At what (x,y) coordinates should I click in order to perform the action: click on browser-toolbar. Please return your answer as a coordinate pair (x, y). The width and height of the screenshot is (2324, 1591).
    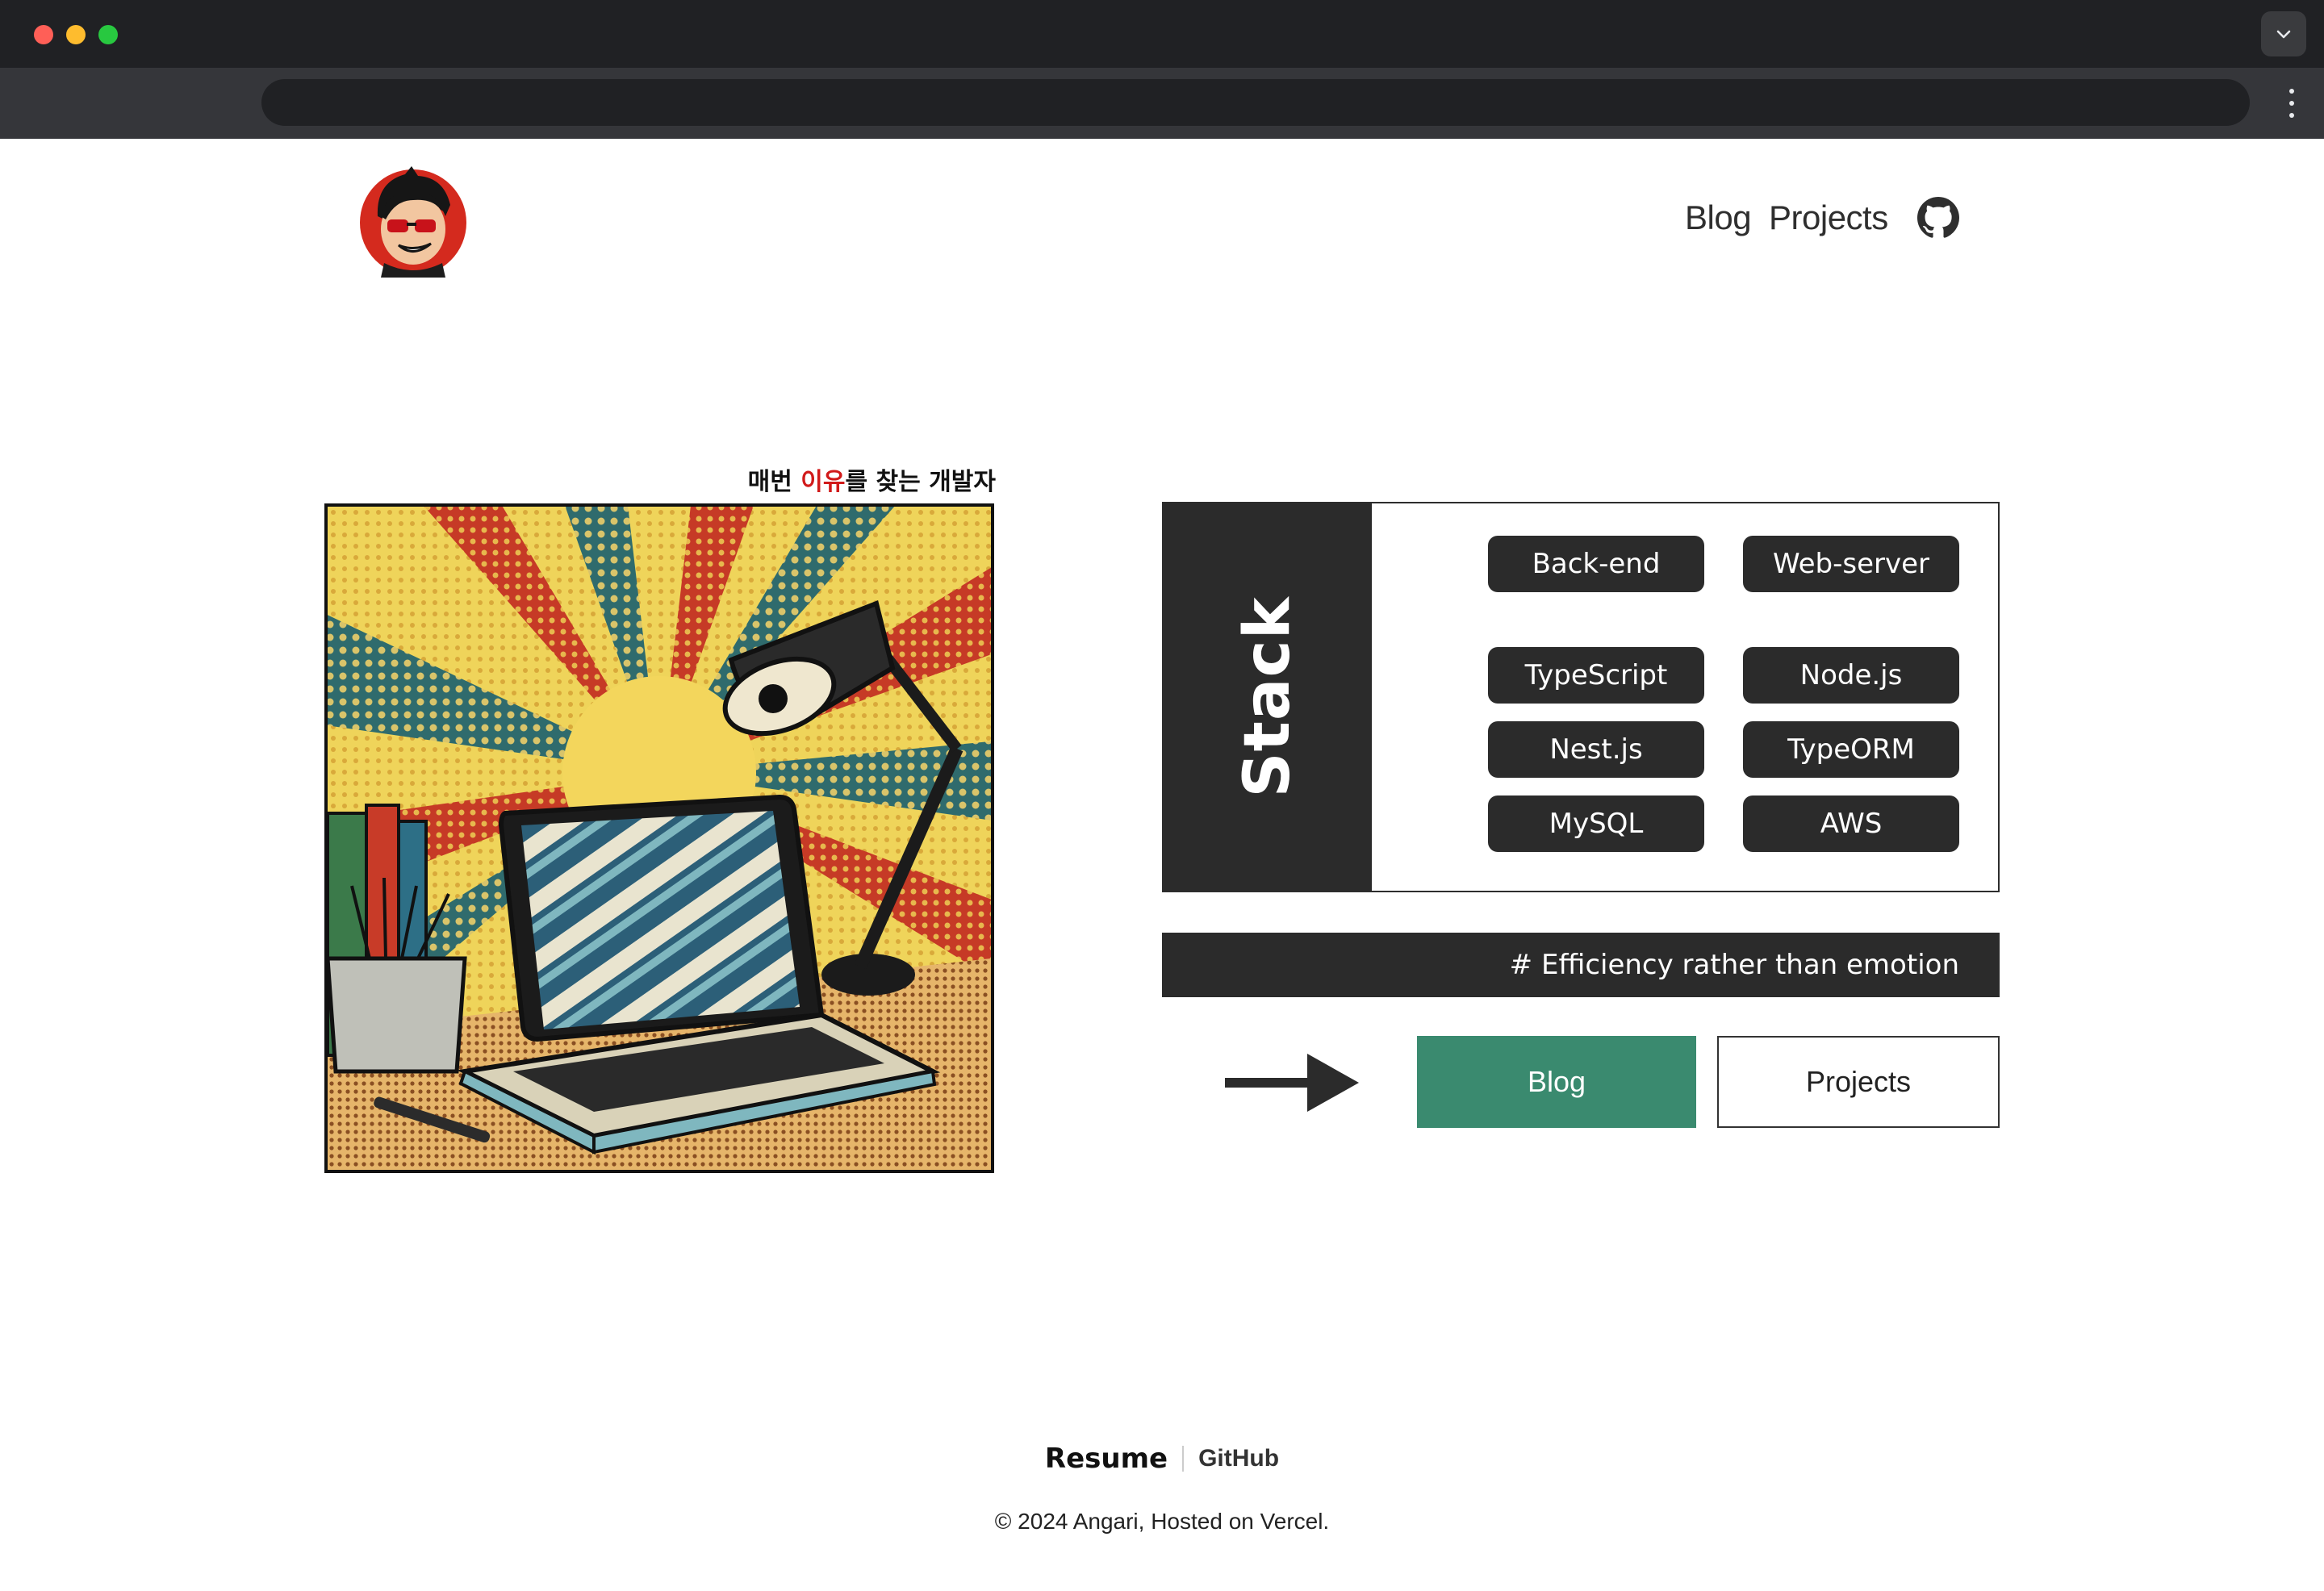
    Looking at the image, I should click on (1162, 104).